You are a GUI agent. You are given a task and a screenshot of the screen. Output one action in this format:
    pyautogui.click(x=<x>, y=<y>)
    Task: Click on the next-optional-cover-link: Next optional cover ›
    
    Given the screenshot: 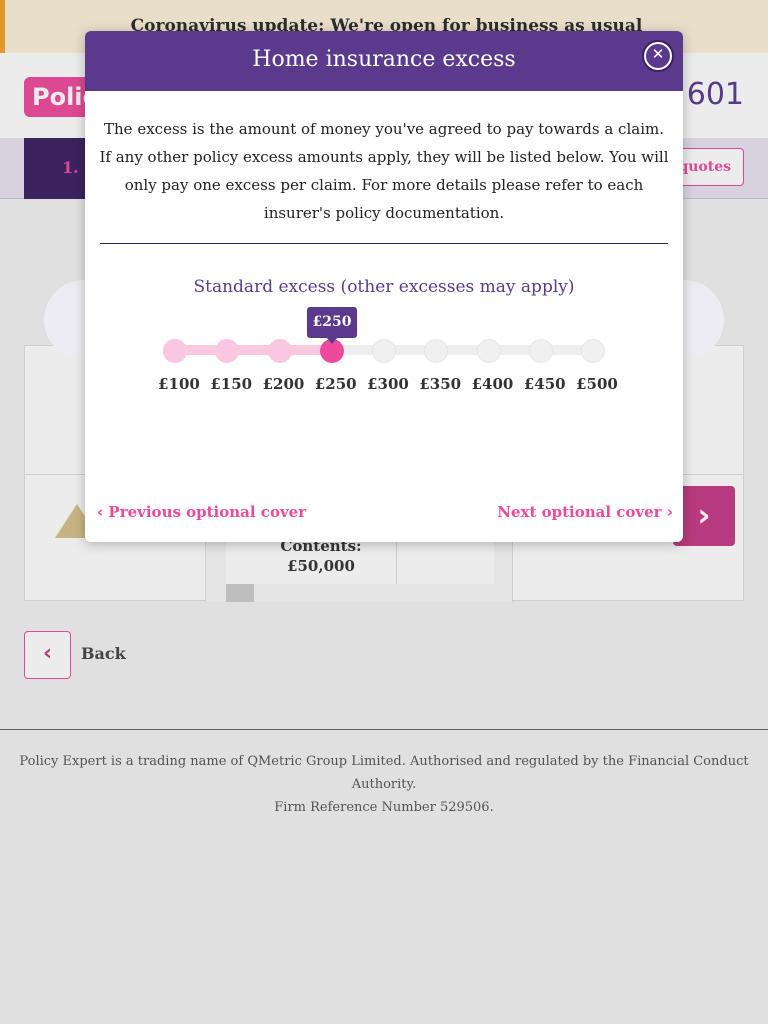 What is the action you would take?
    pyautogui.click(x=585, y=512)
    